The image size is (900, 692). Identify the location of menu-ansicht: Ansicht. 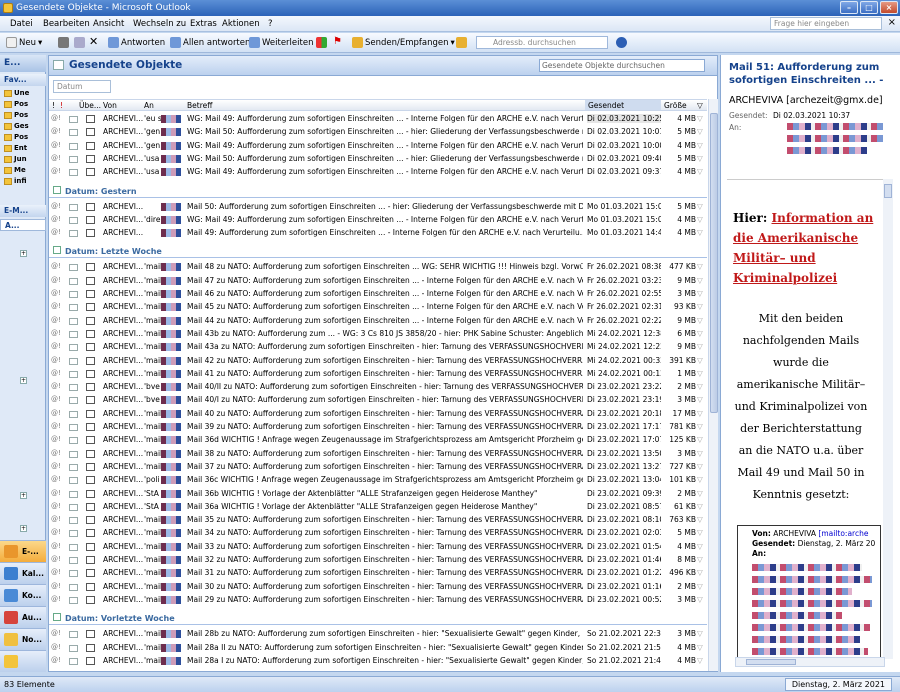
(108, 24).